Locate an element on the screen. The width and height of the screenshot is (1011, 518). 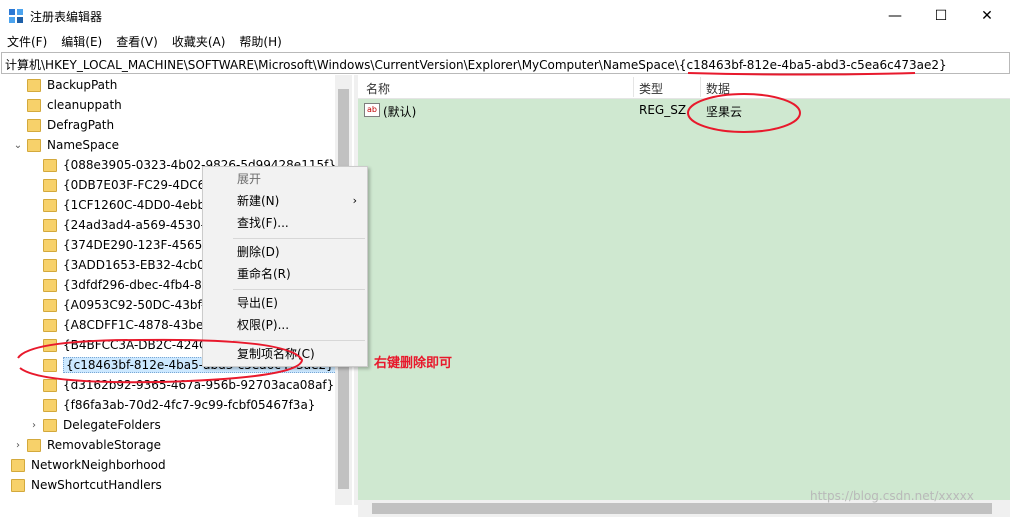
context-menu-item: 复制项名称(C) is located at coordinates (285, 354).